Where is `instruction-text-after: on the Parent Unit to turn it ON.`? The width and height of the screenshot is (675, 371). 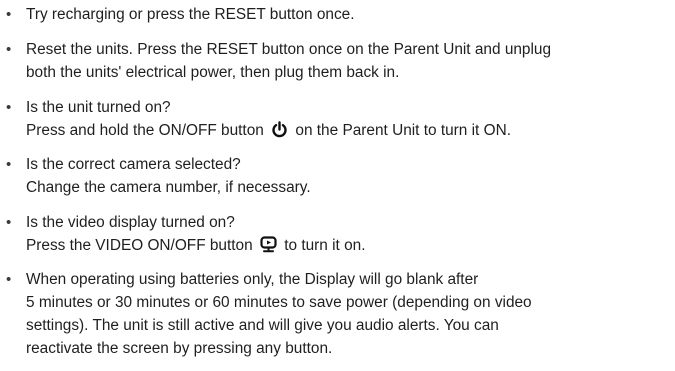
instruction-text-after: on the Parent Unit to turn it ON. is located at coordinates (403, 130).